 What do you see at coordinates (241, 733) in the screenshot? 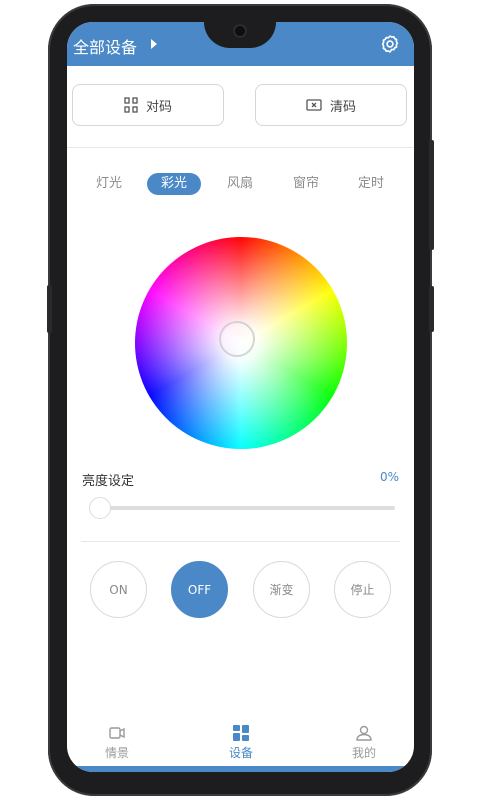
I see `device-grid-icon` at bounding box center [241, 733].